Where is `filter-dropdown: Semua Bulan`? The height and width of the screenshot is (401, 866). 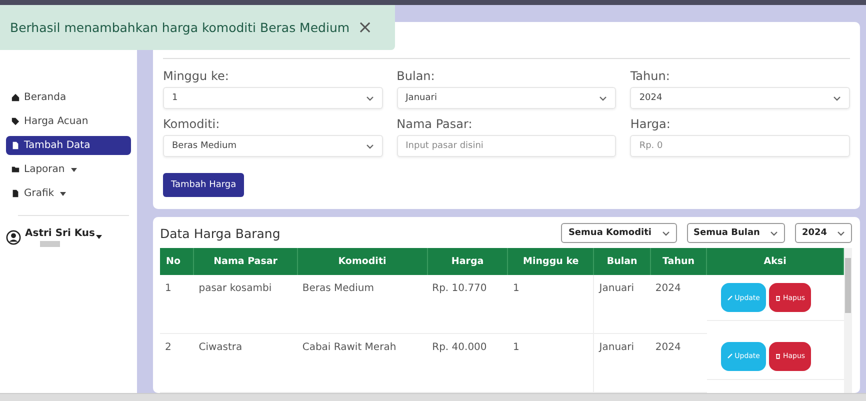
filter-dropdown: Semua Bulan is located at coordinates (735, 233).